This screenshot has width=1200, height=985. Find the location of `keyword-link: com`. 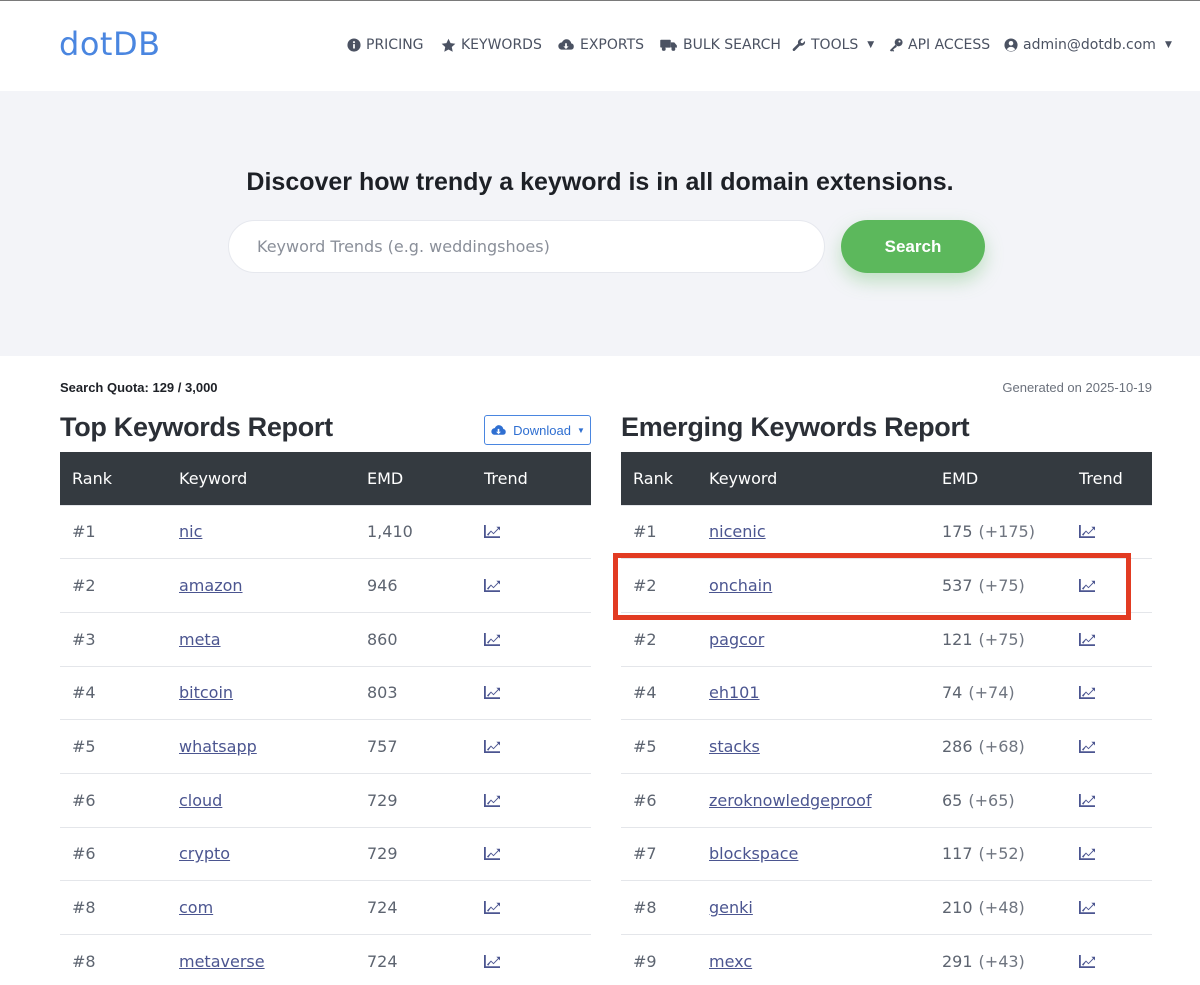

keyword-link: com is located at coordinates (196, 907).